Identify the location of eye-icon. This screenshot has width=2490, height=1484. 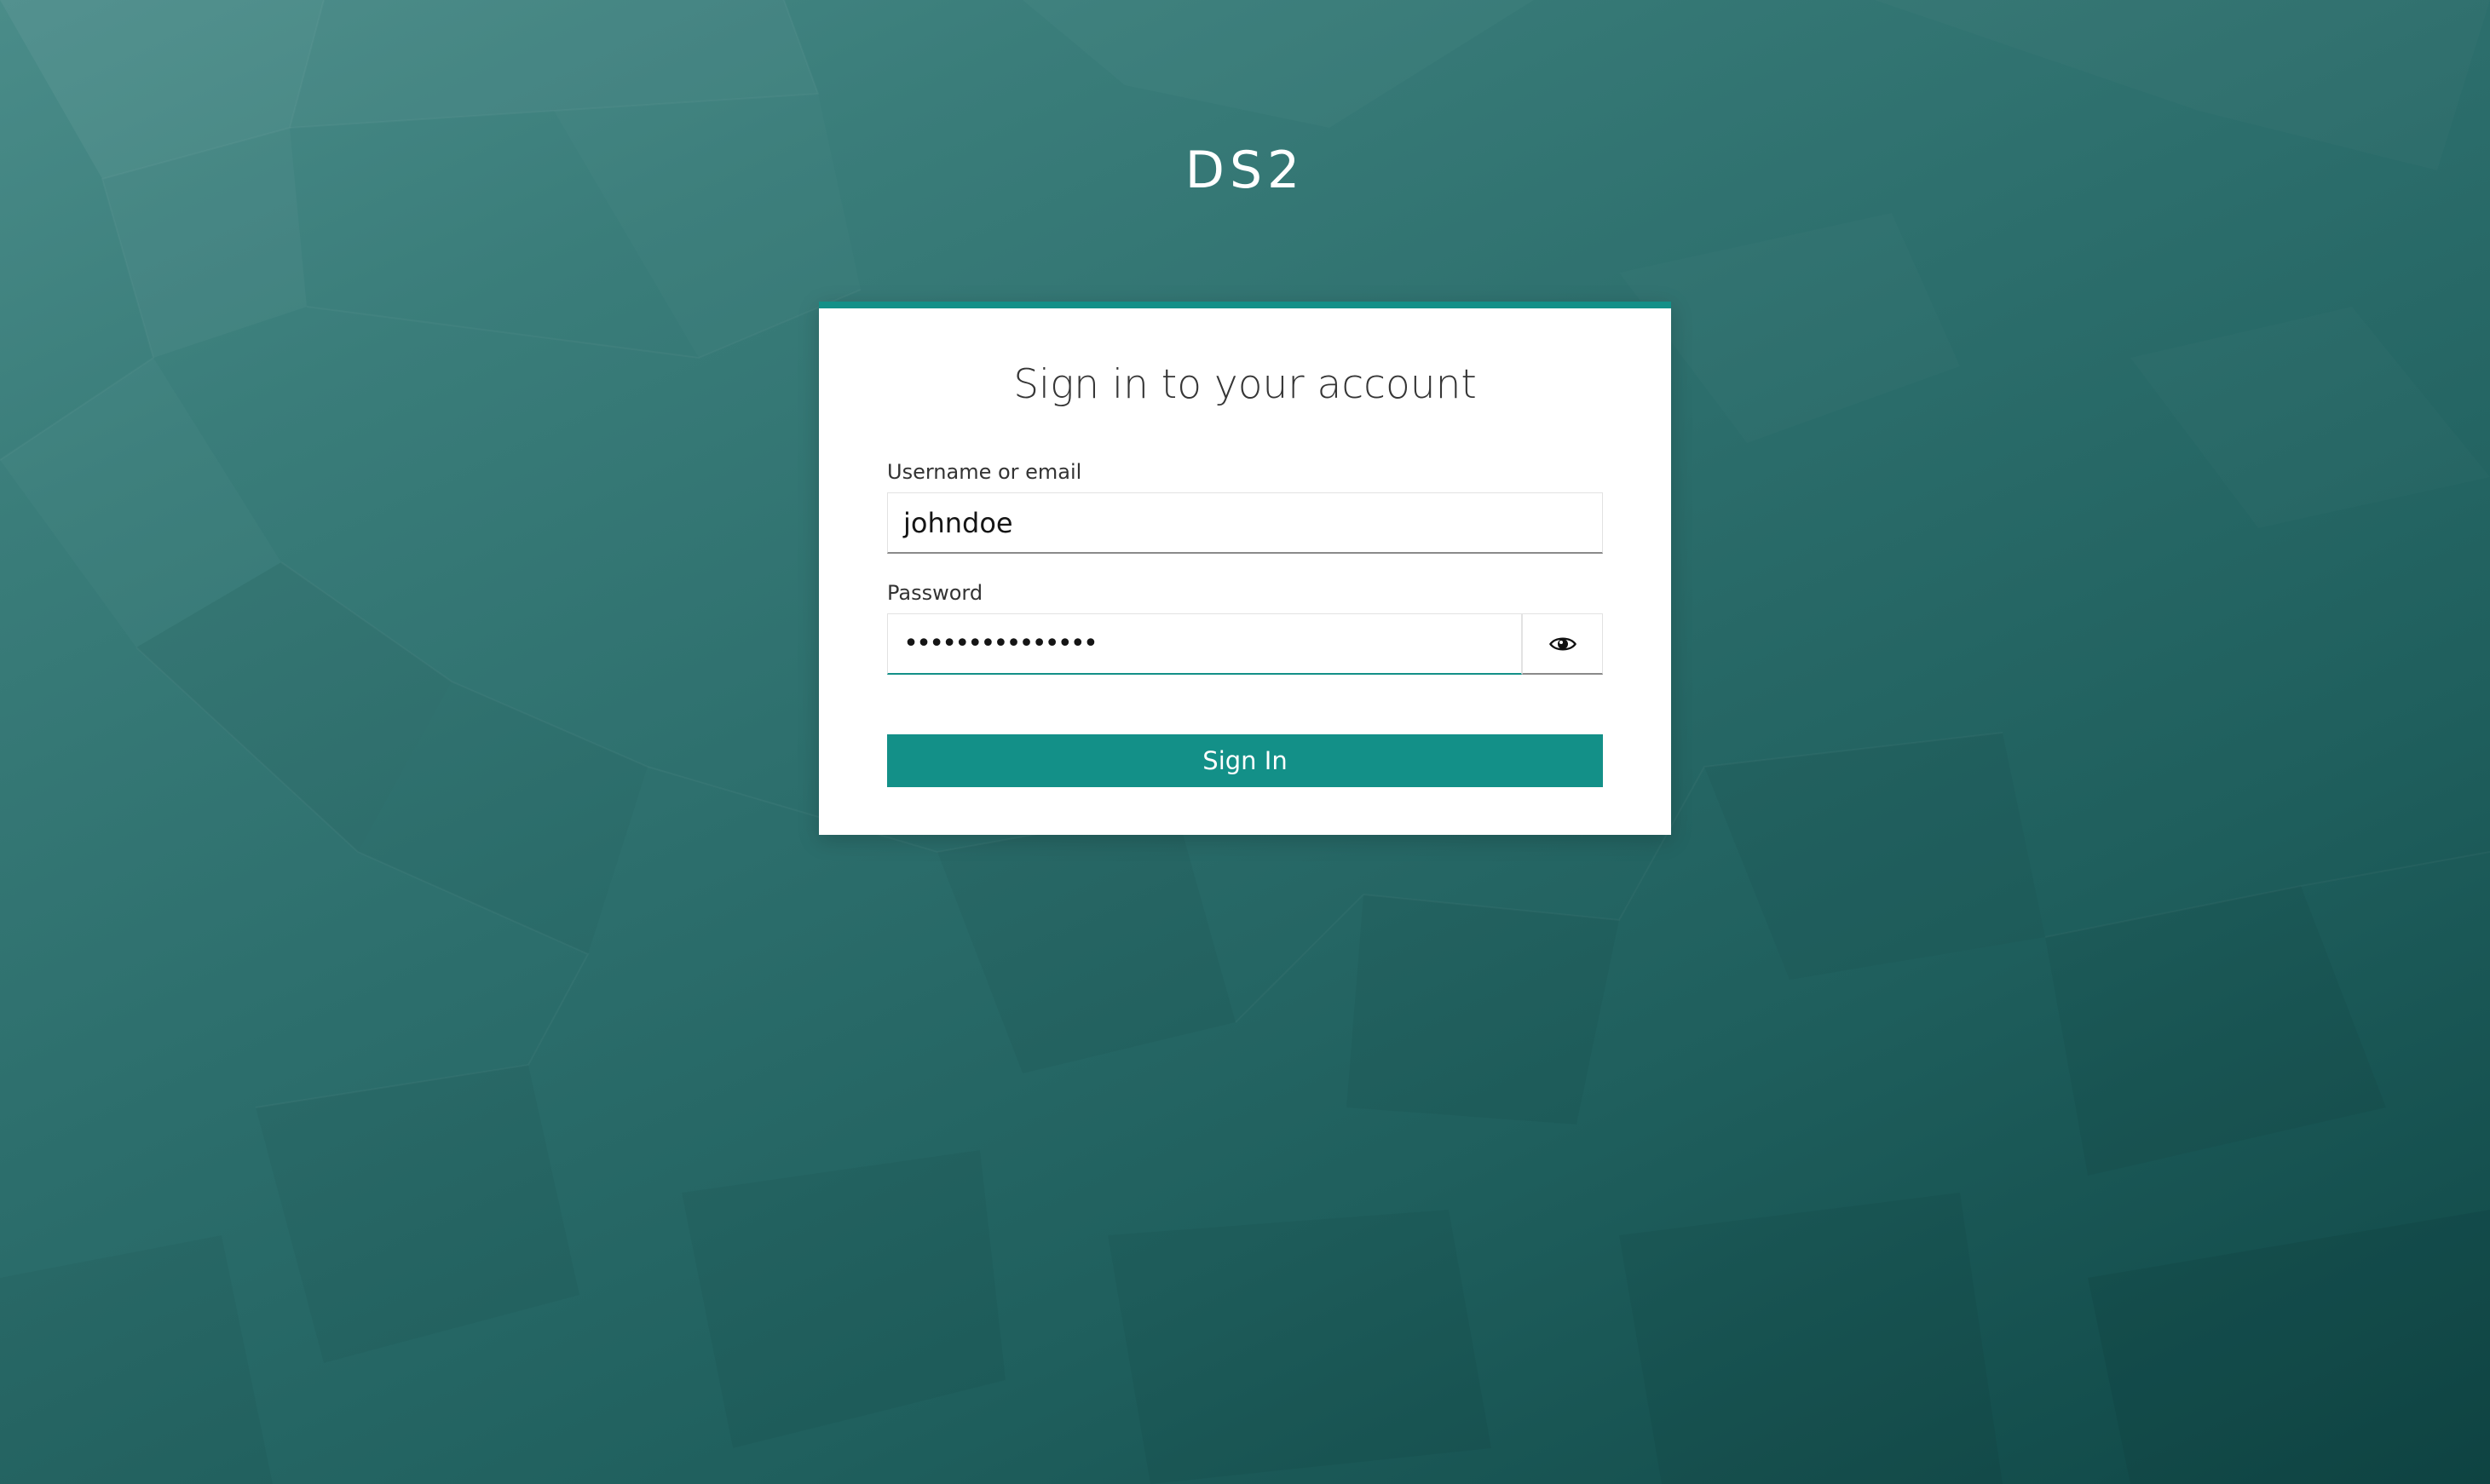
(1562, 643).